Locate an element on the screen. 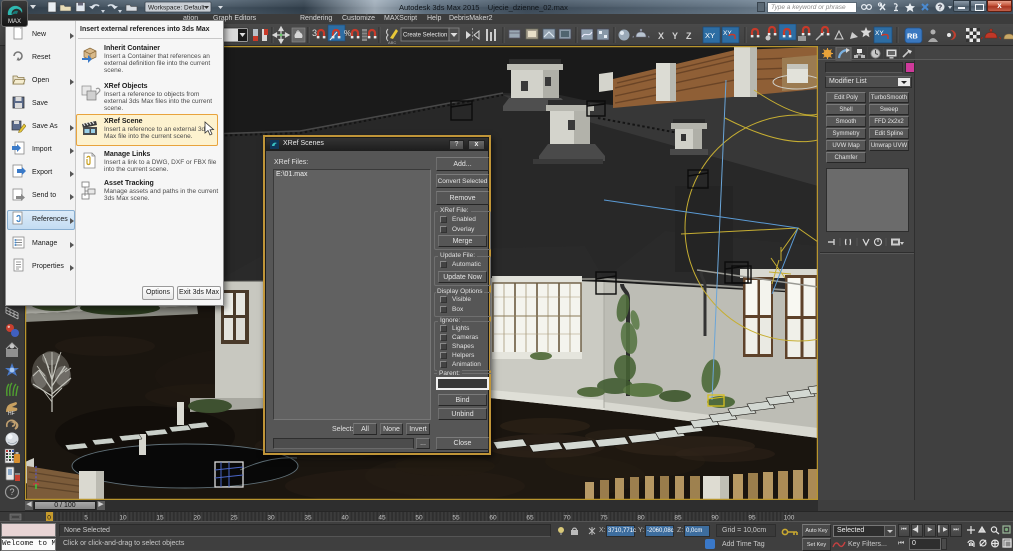 This screenshot has width=1013, height=551. svg-text: HF is located at coordinates (11, 414).